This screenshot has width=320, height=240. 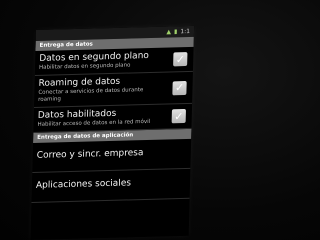 What do you see at coordinates (169, 31) in the screenshot?
I see `signal-icon: ▲` at bounding box center [169, 31].